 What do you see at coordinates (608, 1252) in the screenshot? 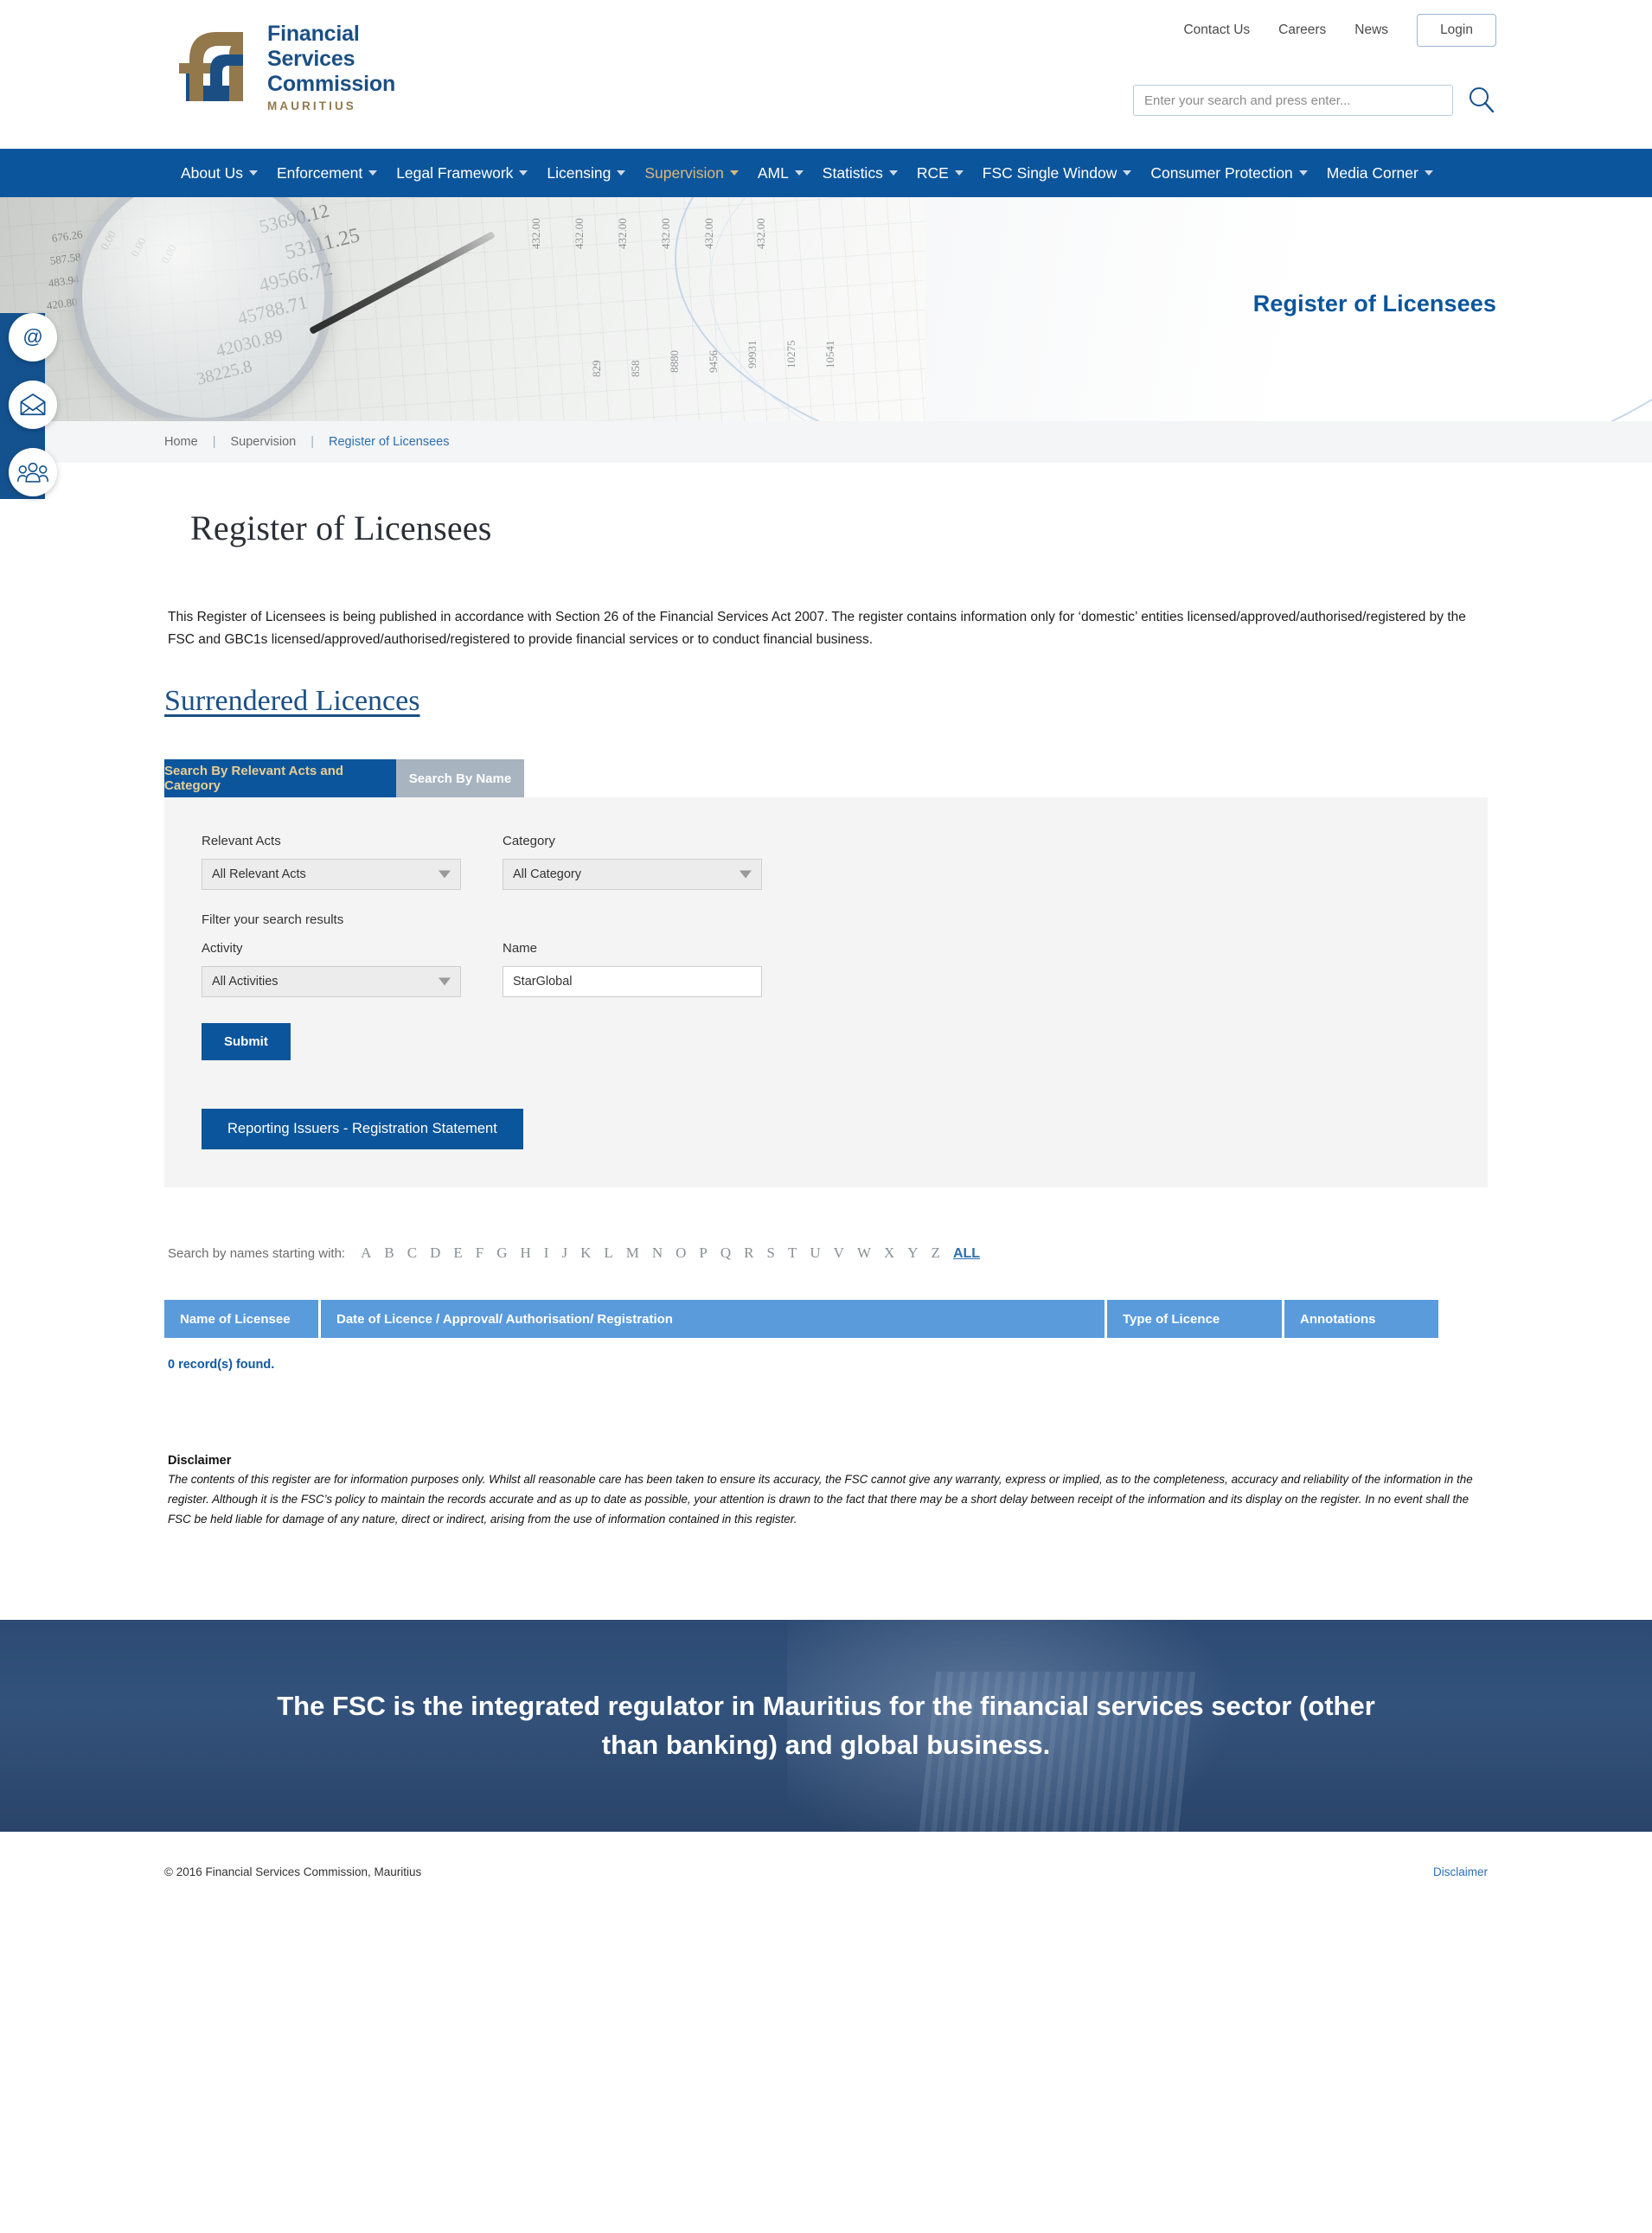
I see `alphabet-letter-l: L` at bounding box center [608, 1252].